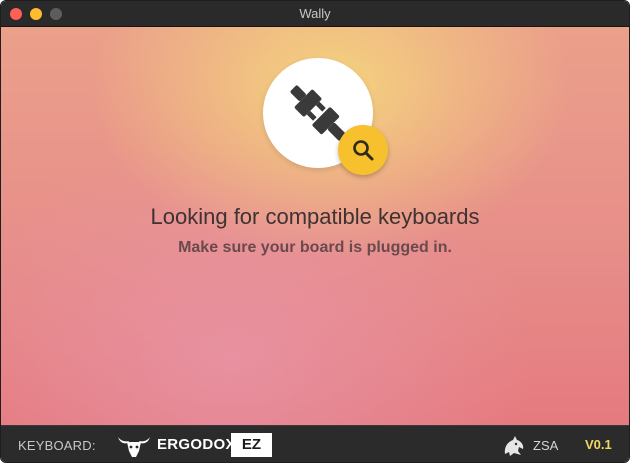 This screenshot has height=463, width=630. I want to click on search-icon, so click(363, 150).